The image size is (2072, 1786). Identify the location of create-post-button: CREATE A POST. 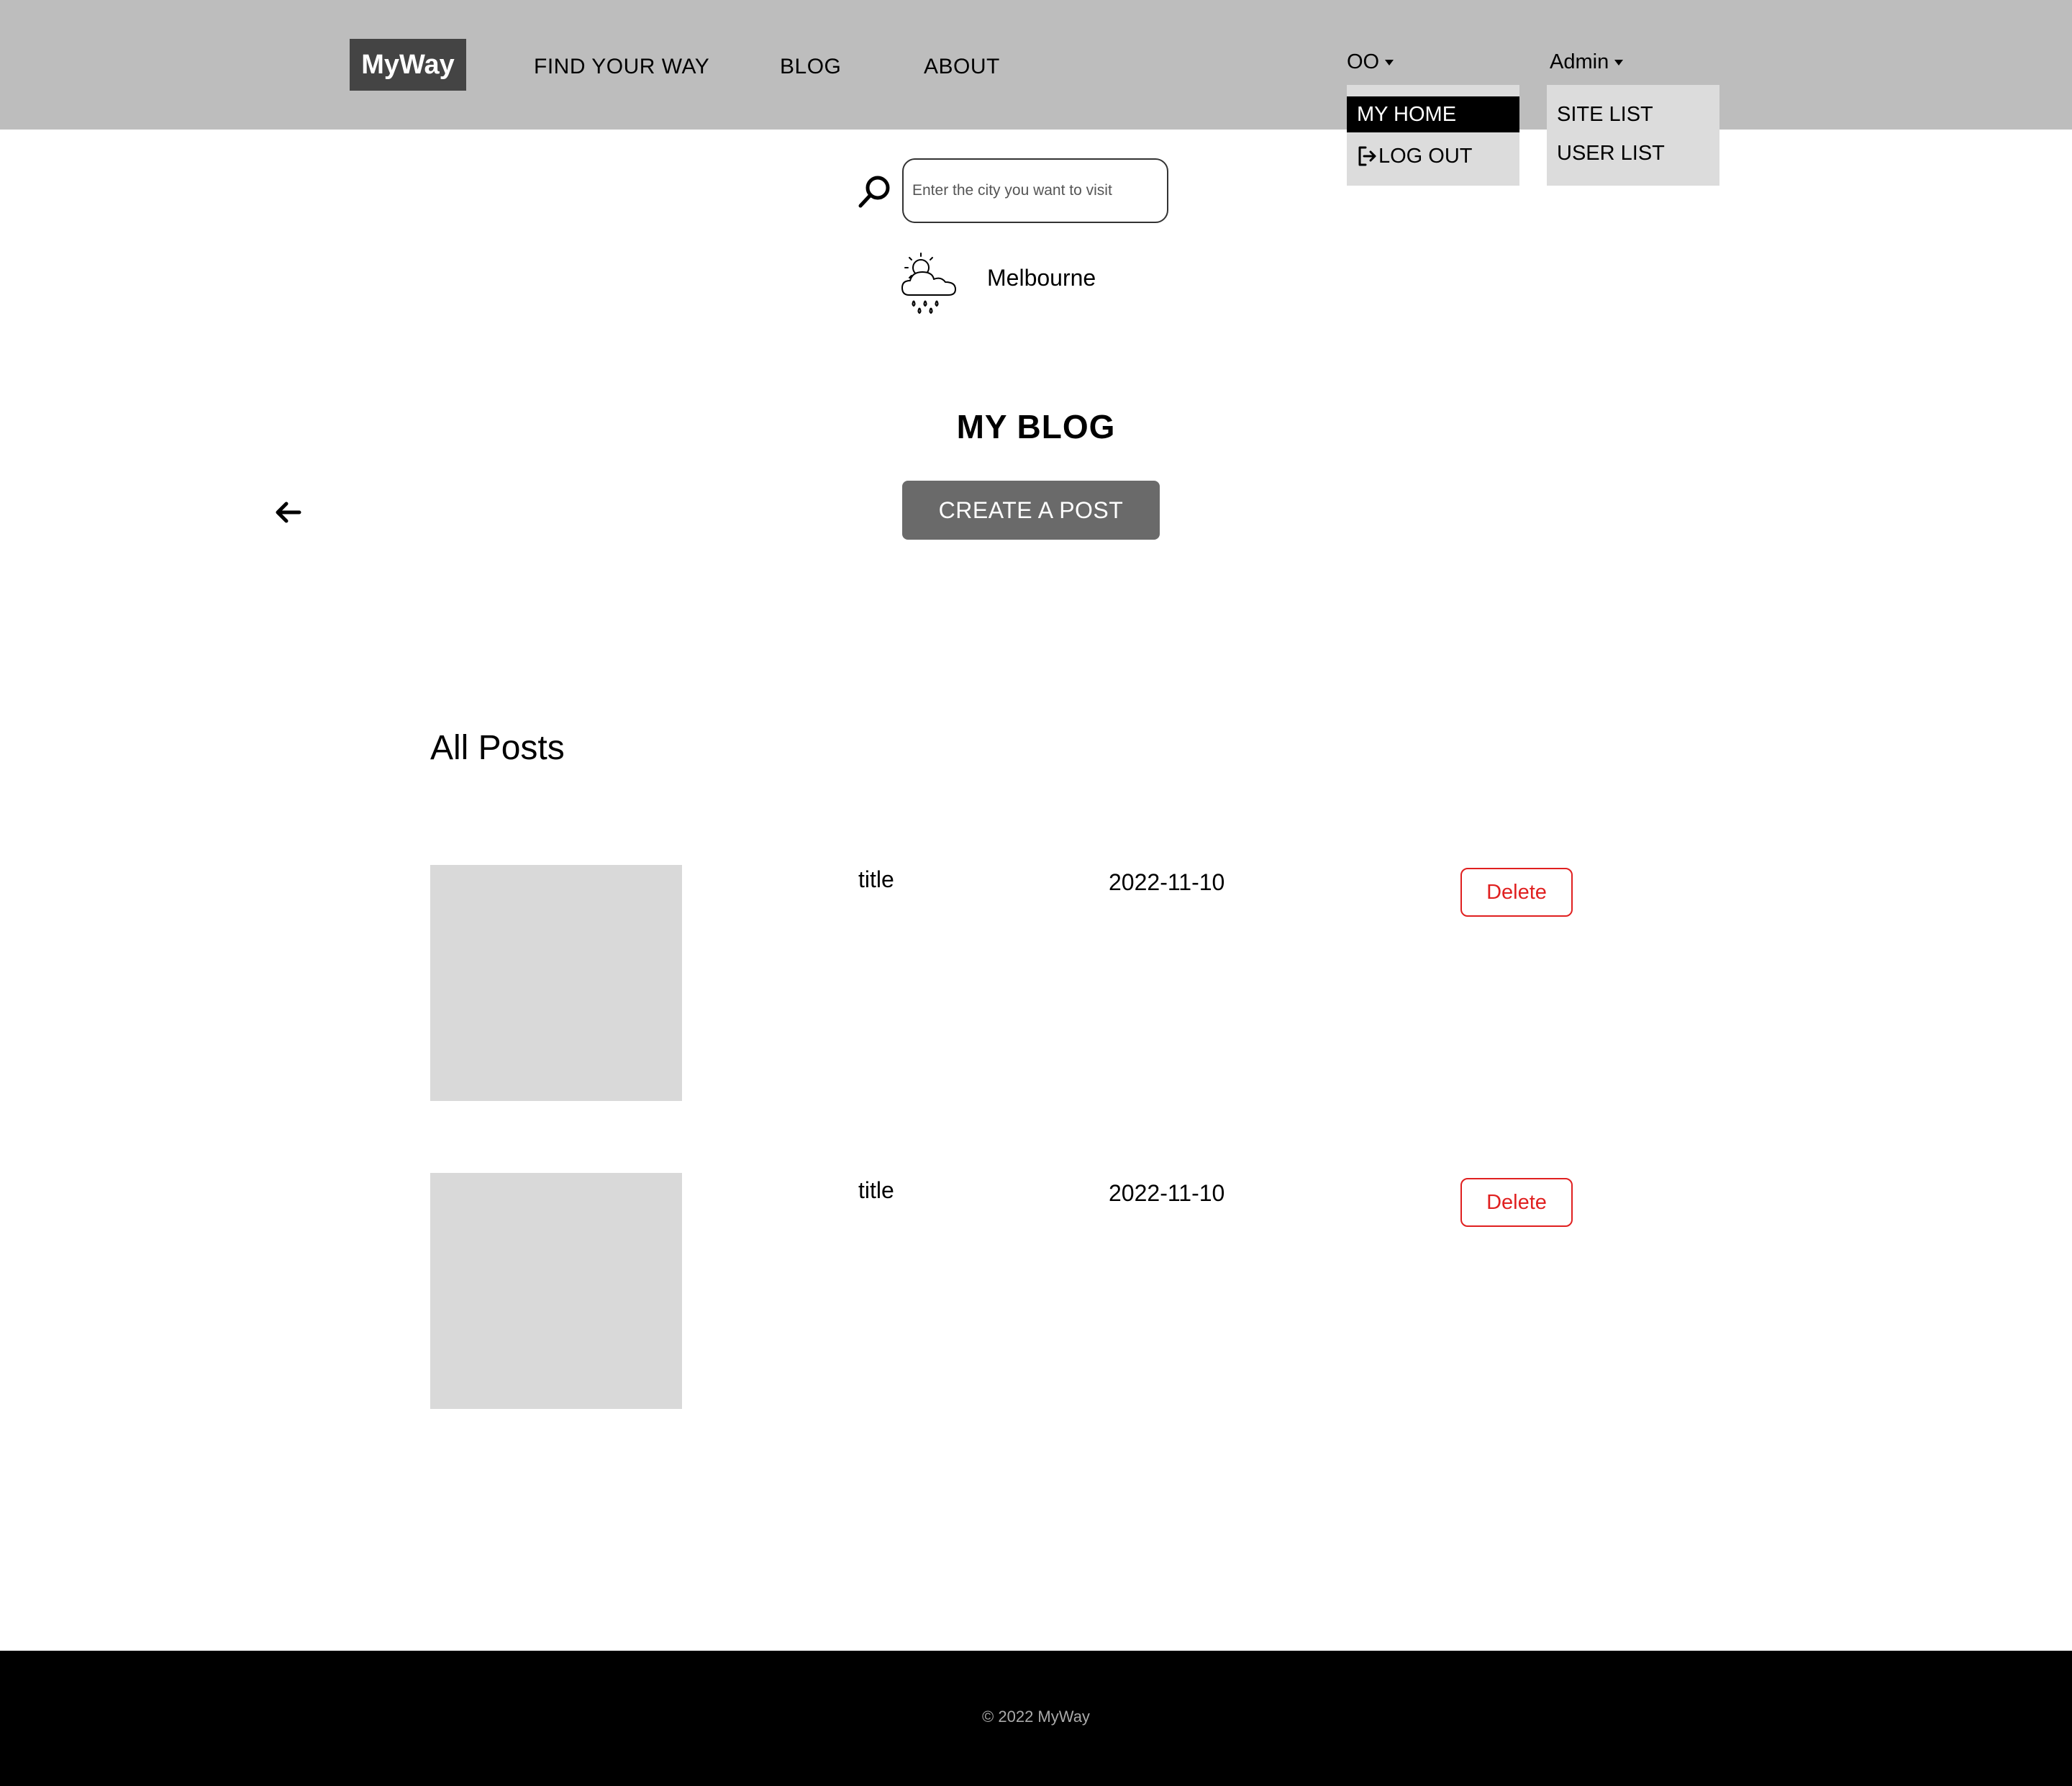
(1031, 510).